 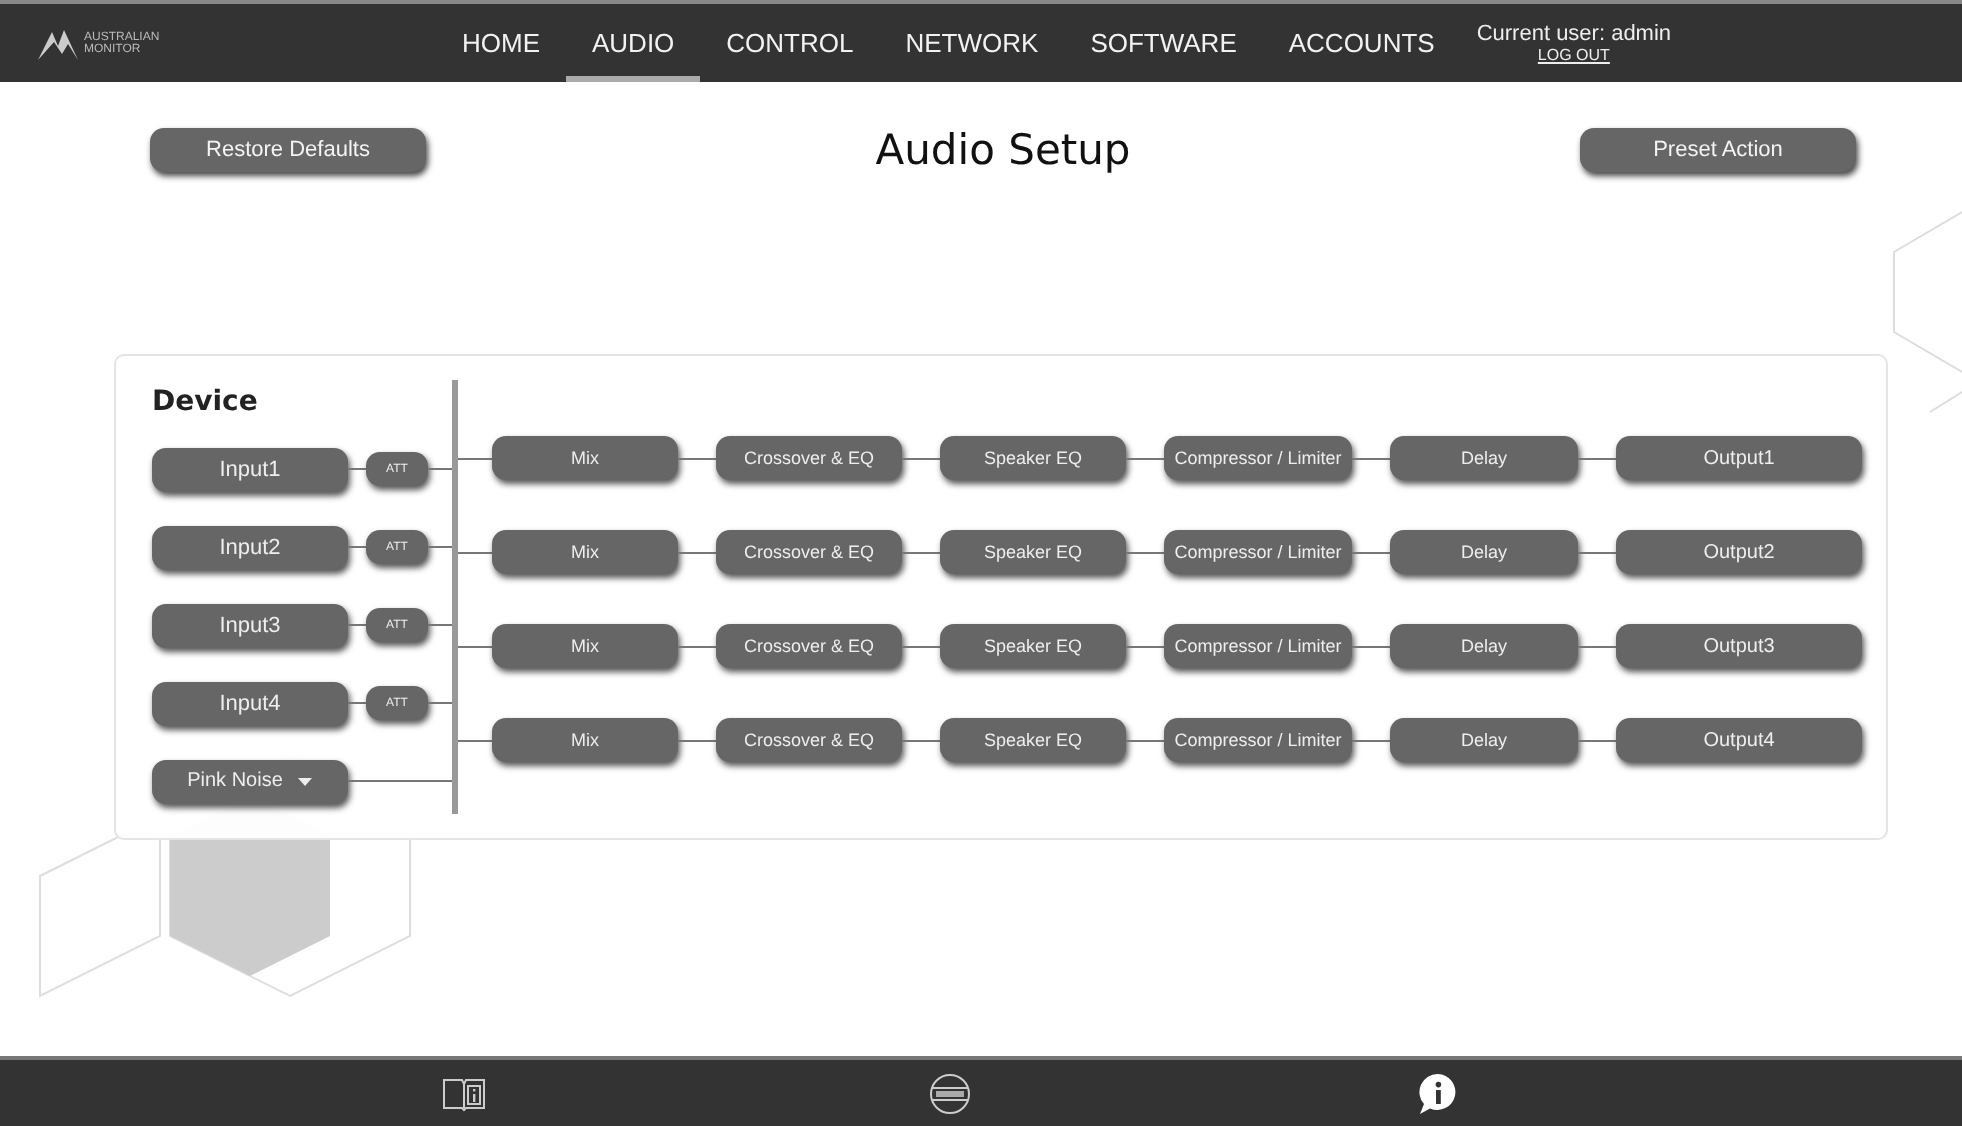 What do you see at coordinates (250, 625) in the screenshot?
I see `input-block: Input3` at bounding box center [250, 625].